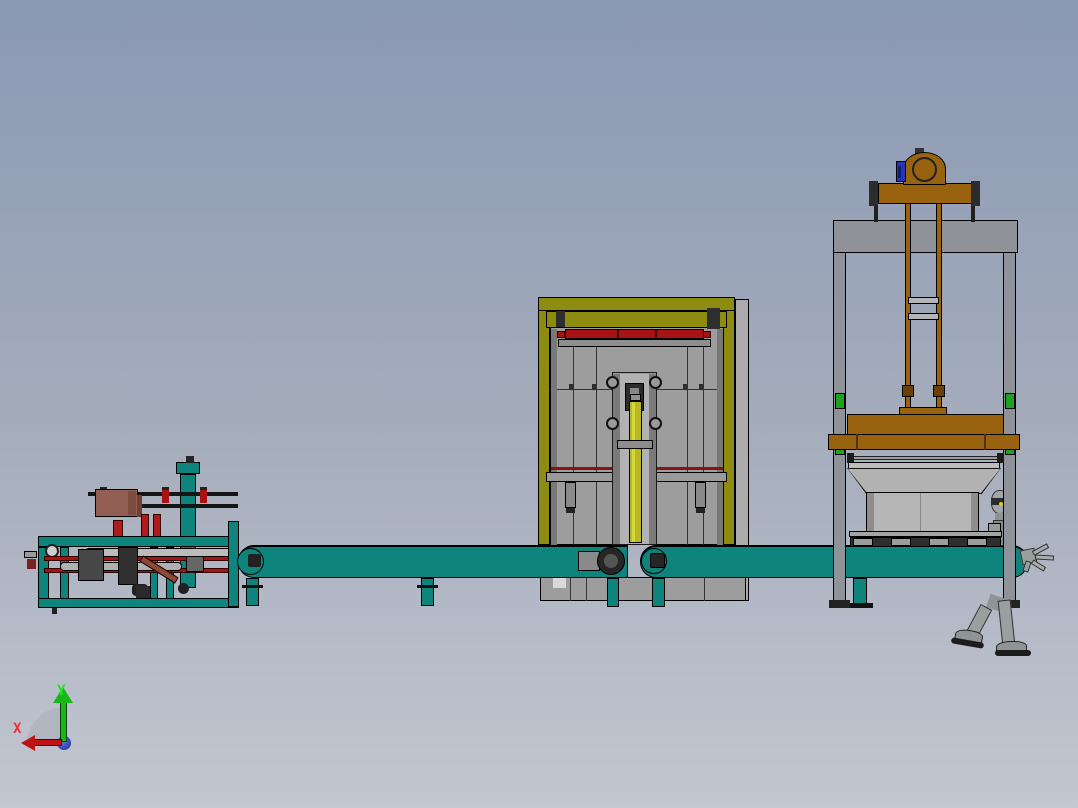  Describe the element at coordinates (17, 729) in the screenshot. I see `x-axis-label: X` at that location.